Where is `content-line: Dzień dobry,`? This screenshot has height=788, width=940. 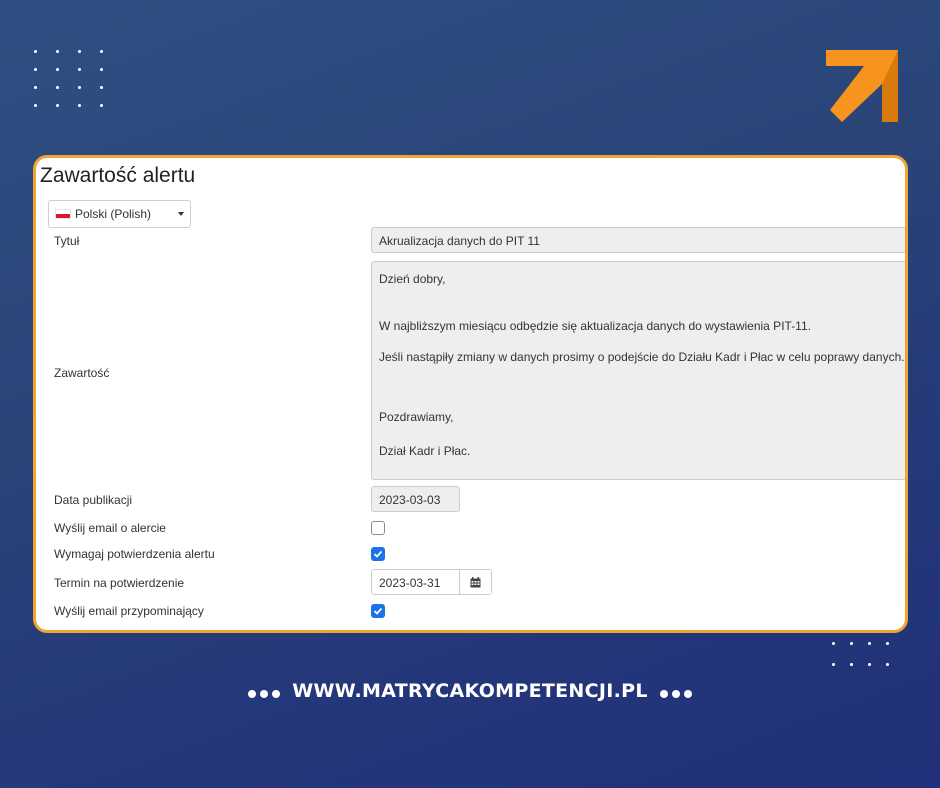
content-line: Dzień dobry, is located at coordinates (412, 279).